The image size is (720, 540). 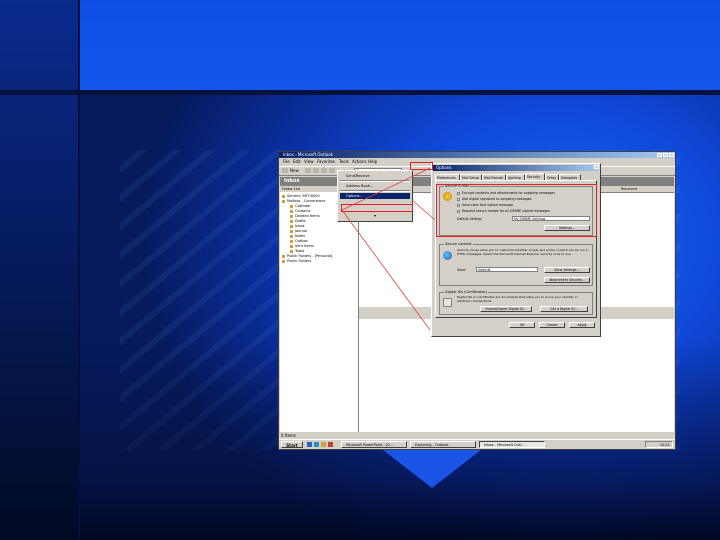 I want to click on show-desktop-icon, so click(x=309, y=444).